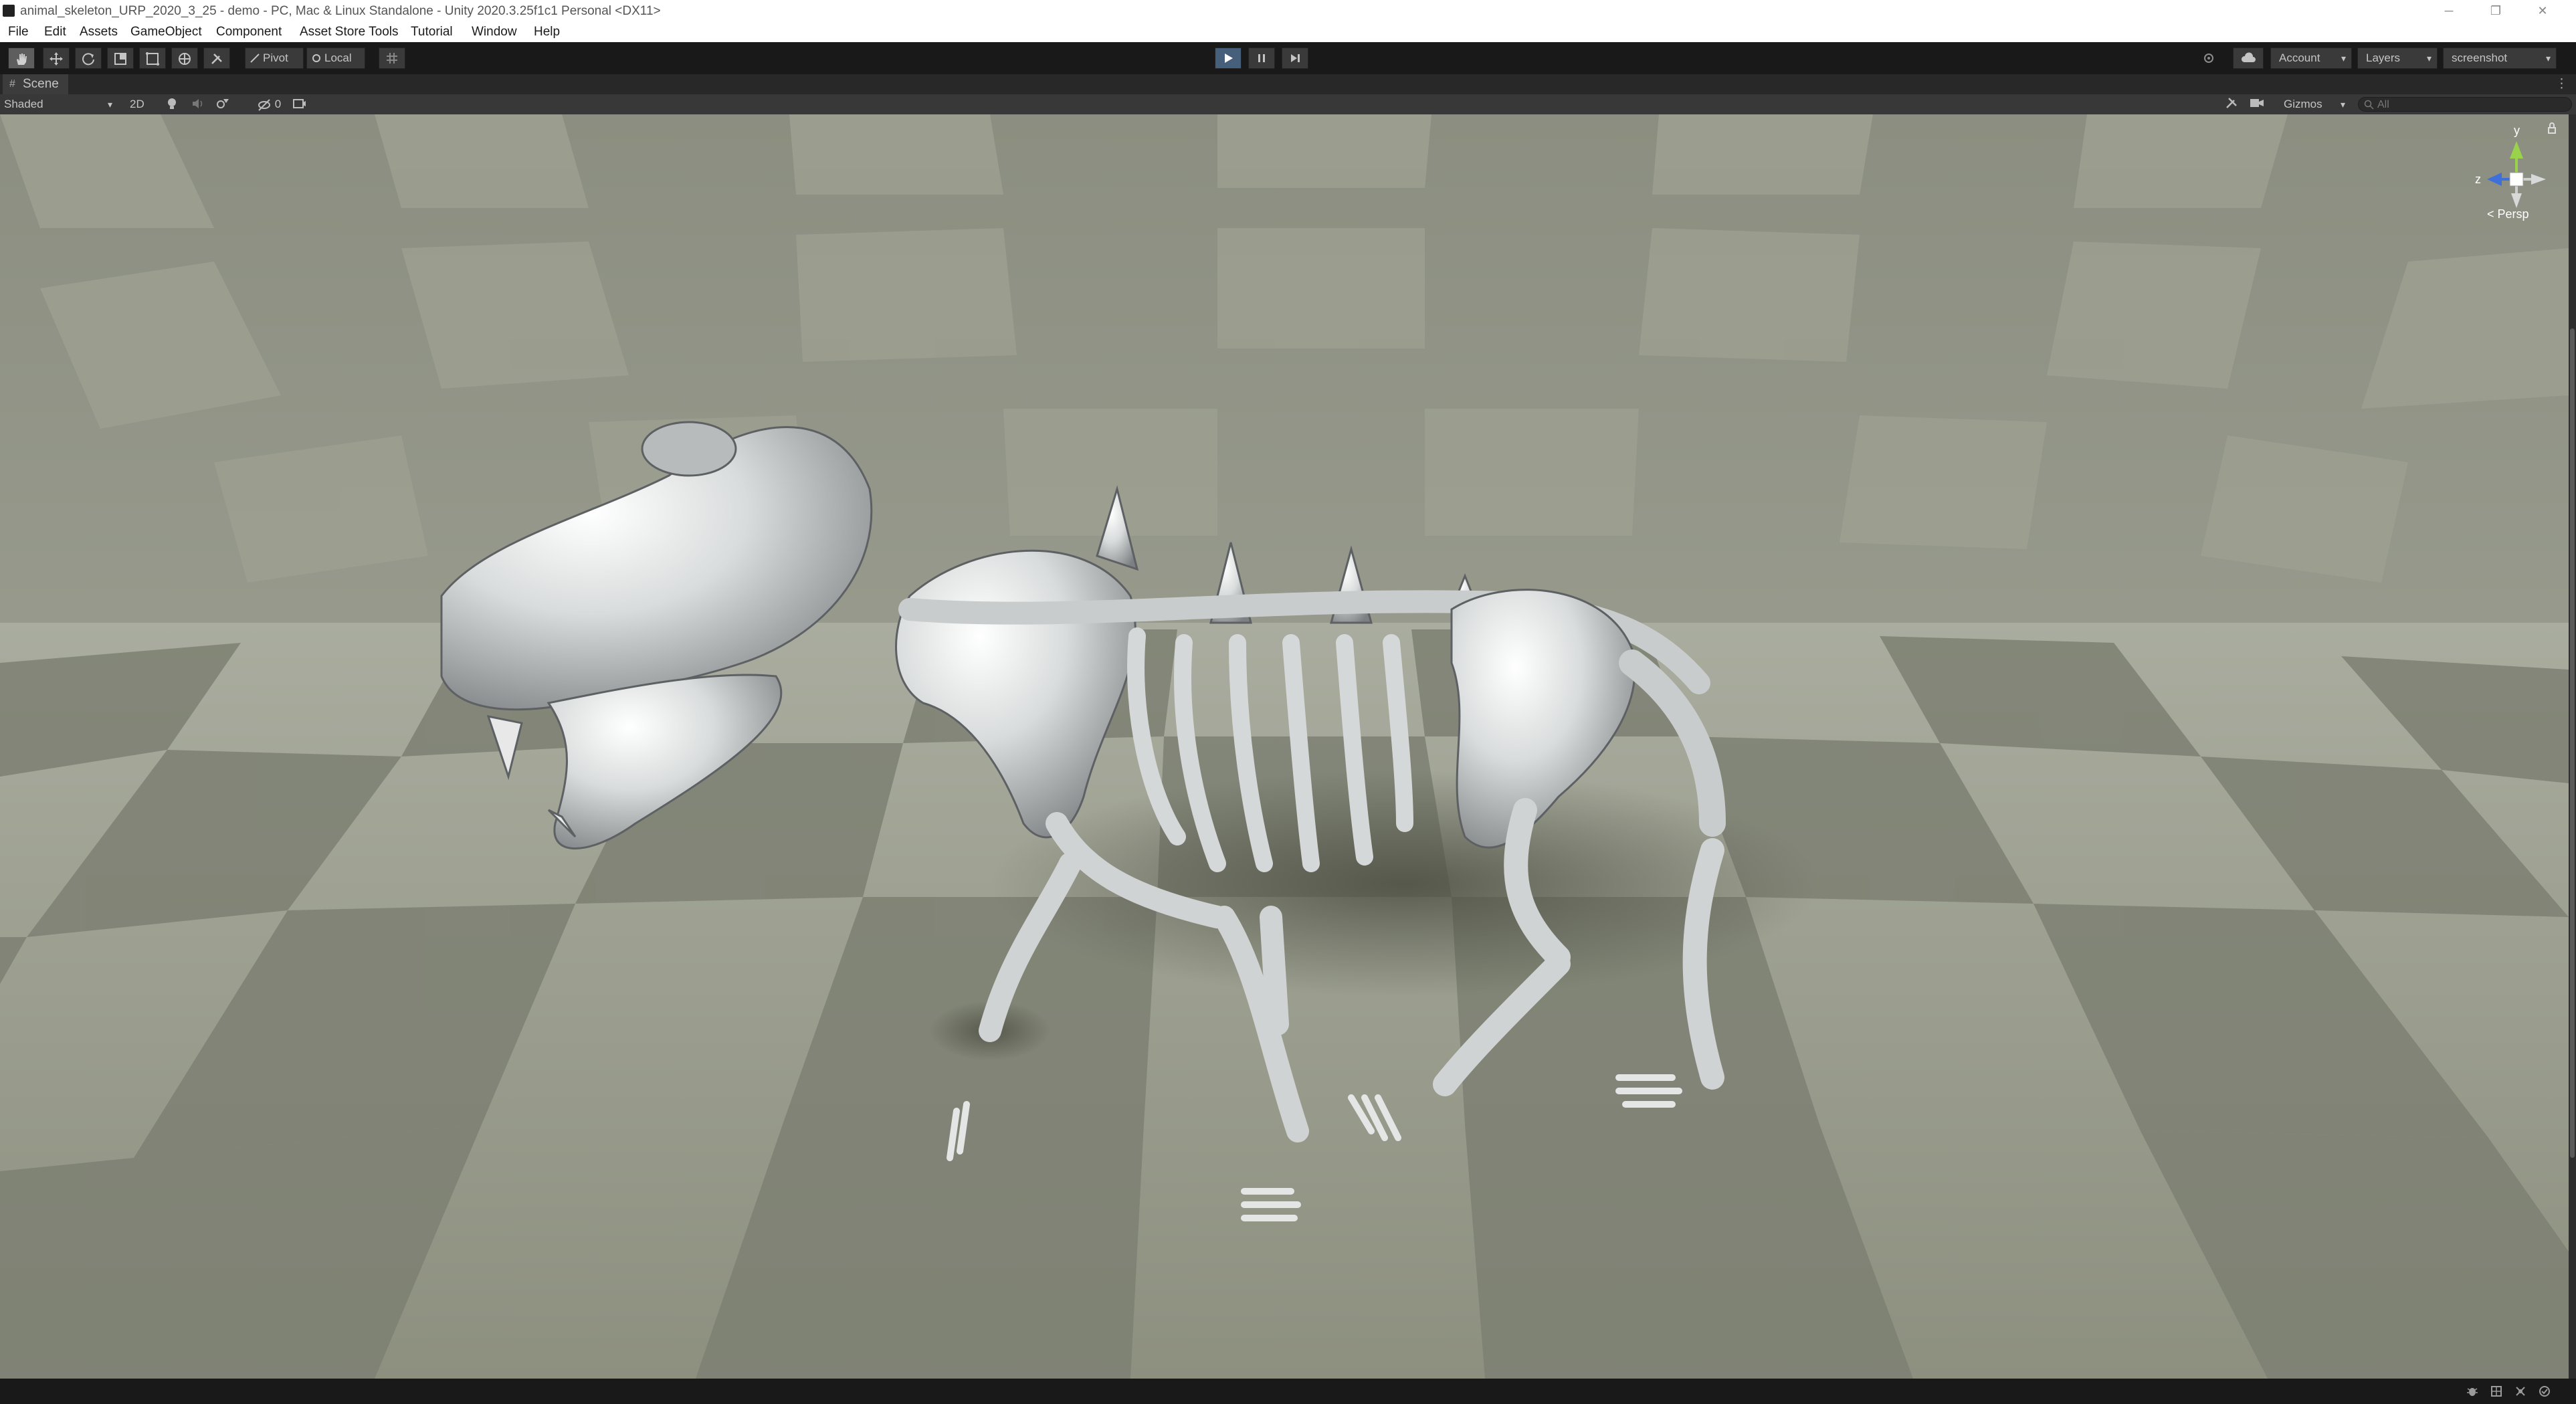 The image size is (2576, 1404). Describe the element at coordinates (2542, 11) in the screenshot. I see `close-icon: ✕` at that location.